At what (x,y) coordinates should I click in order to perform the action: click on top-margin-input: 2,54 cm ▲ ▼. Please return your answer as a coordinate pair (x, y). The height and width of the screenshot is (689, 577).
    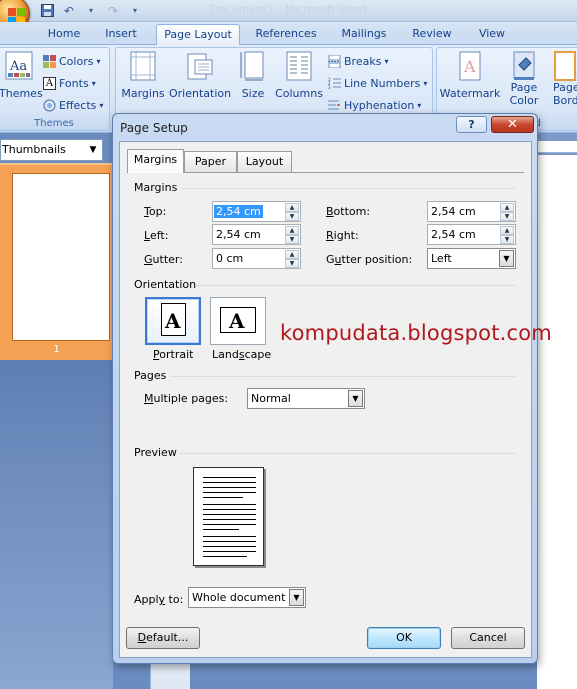
    Looking at the image, I should click on (256, 211).